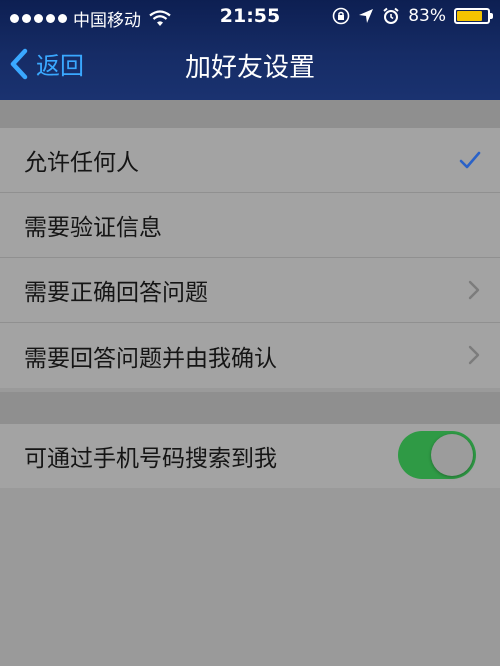 This screenshot has height=666, width=500. Describe the element at coordinates (150, 358) in the screenshot. I see `option-label: 需要回答问题并由我确认` at that location.